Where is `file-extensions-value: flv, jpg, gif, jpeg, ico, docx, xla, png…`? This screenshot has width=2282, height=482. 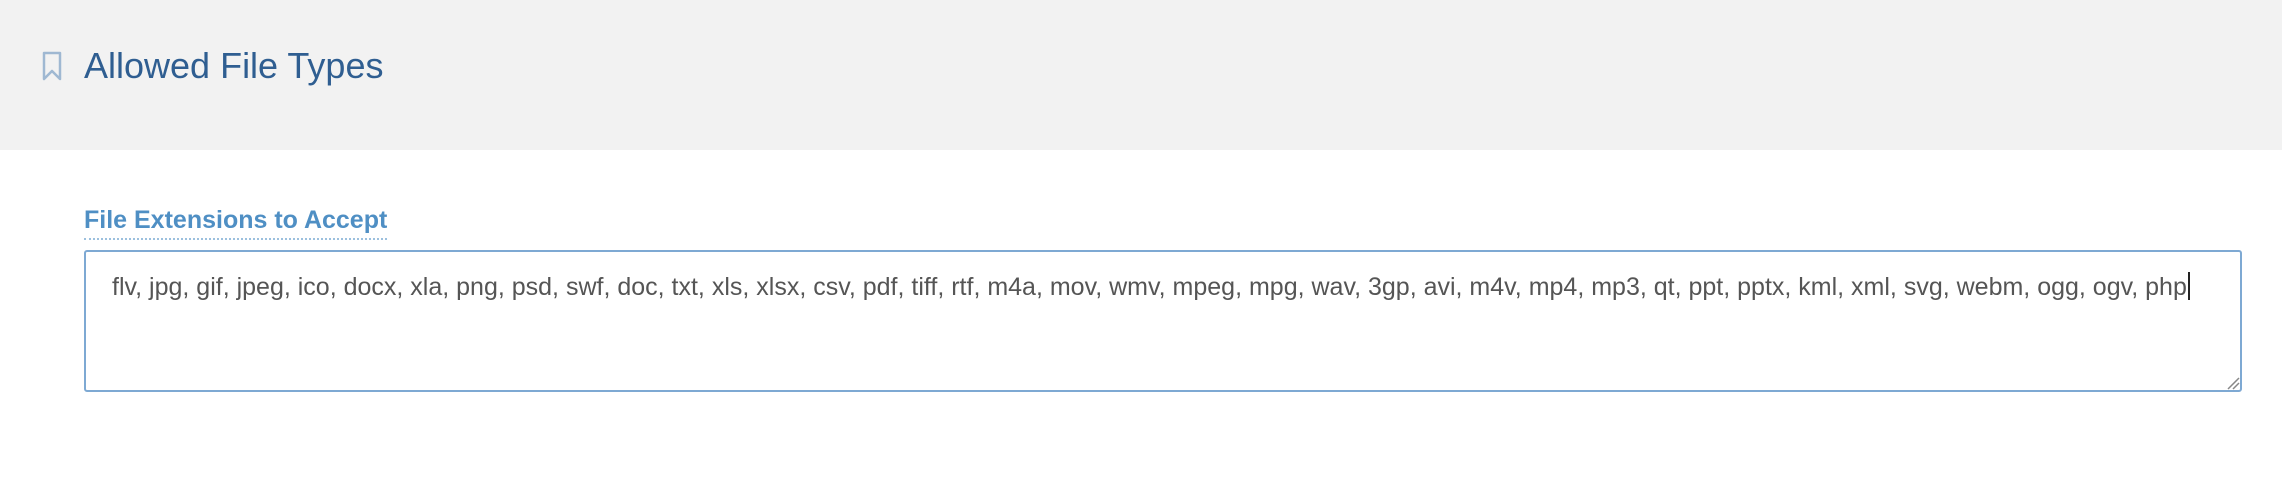
file-extensions-value: flv, jpg, gif, jpeg, ico, docx, xla, png… is located at coordinates (1149, 287).